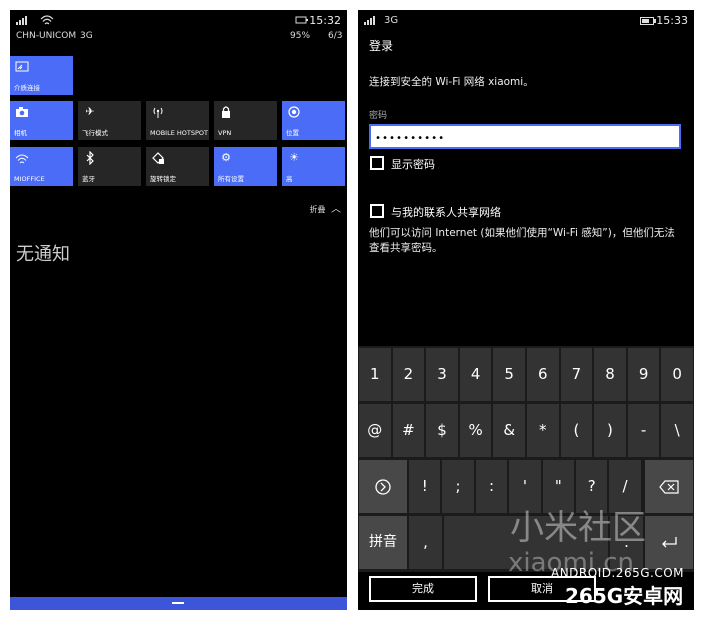 This screenshot has height=620, width=704. What do you see at coordinates (294, 157) in the screenshot?
I see `brightness-icon: ☀` at bounding box center [294, 157].